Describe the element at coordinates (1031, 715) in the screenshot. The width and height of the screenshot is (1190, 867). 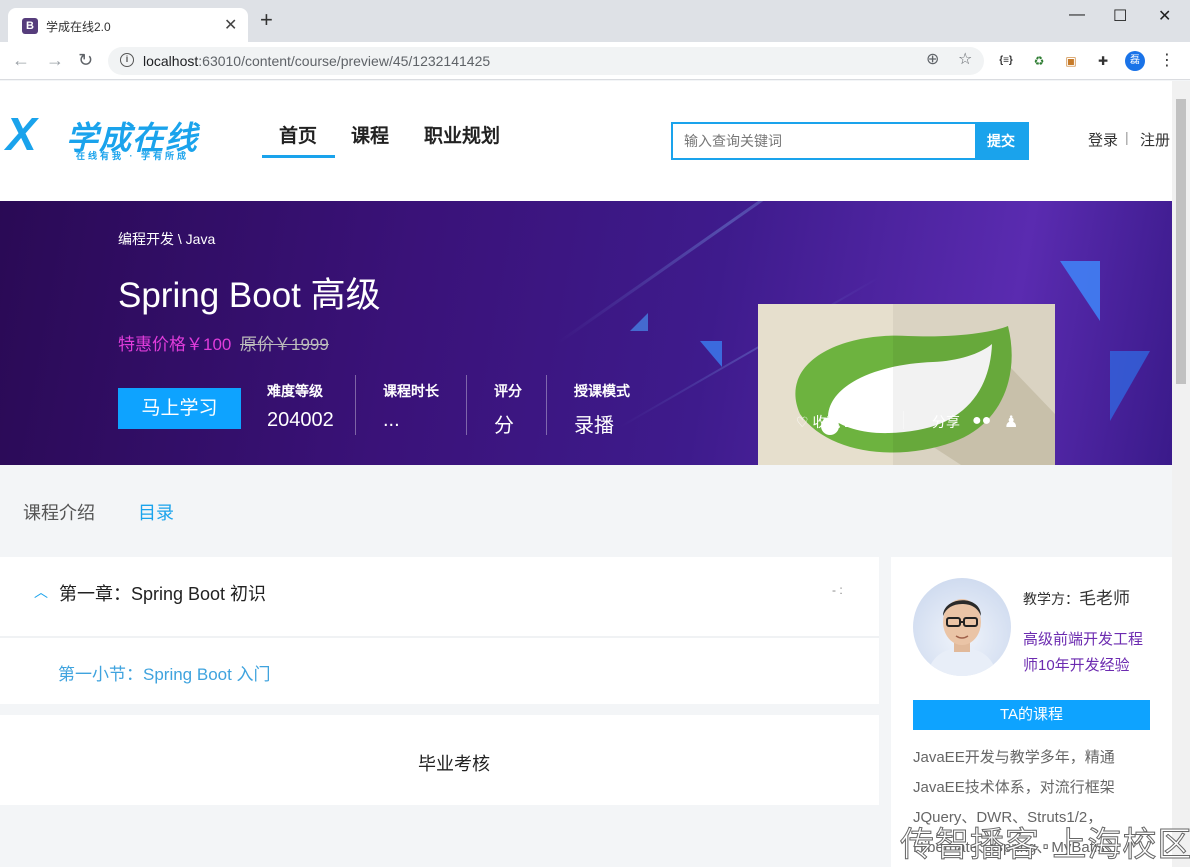
I see `ta-courses-button: TA的课程` at that location.